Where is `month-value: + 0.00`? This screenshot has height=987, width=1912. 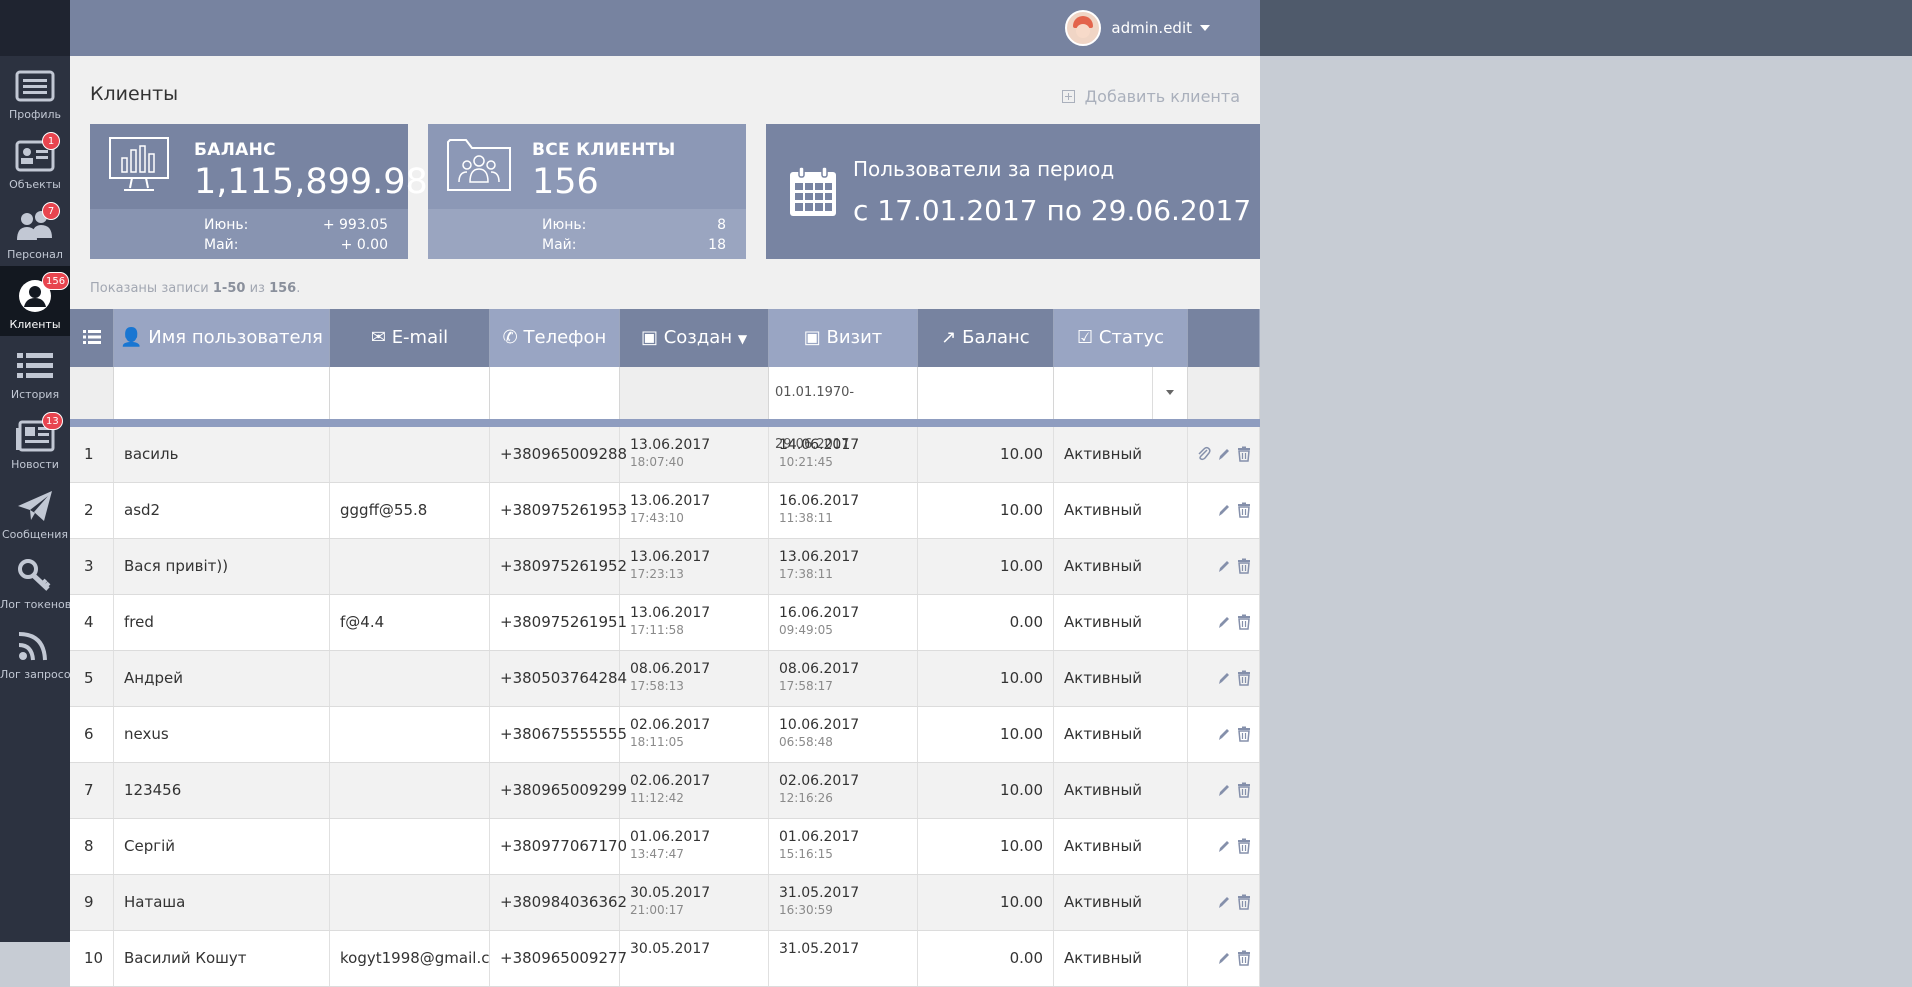 month-value: + 0.00 is located at coordinates (364, 245).